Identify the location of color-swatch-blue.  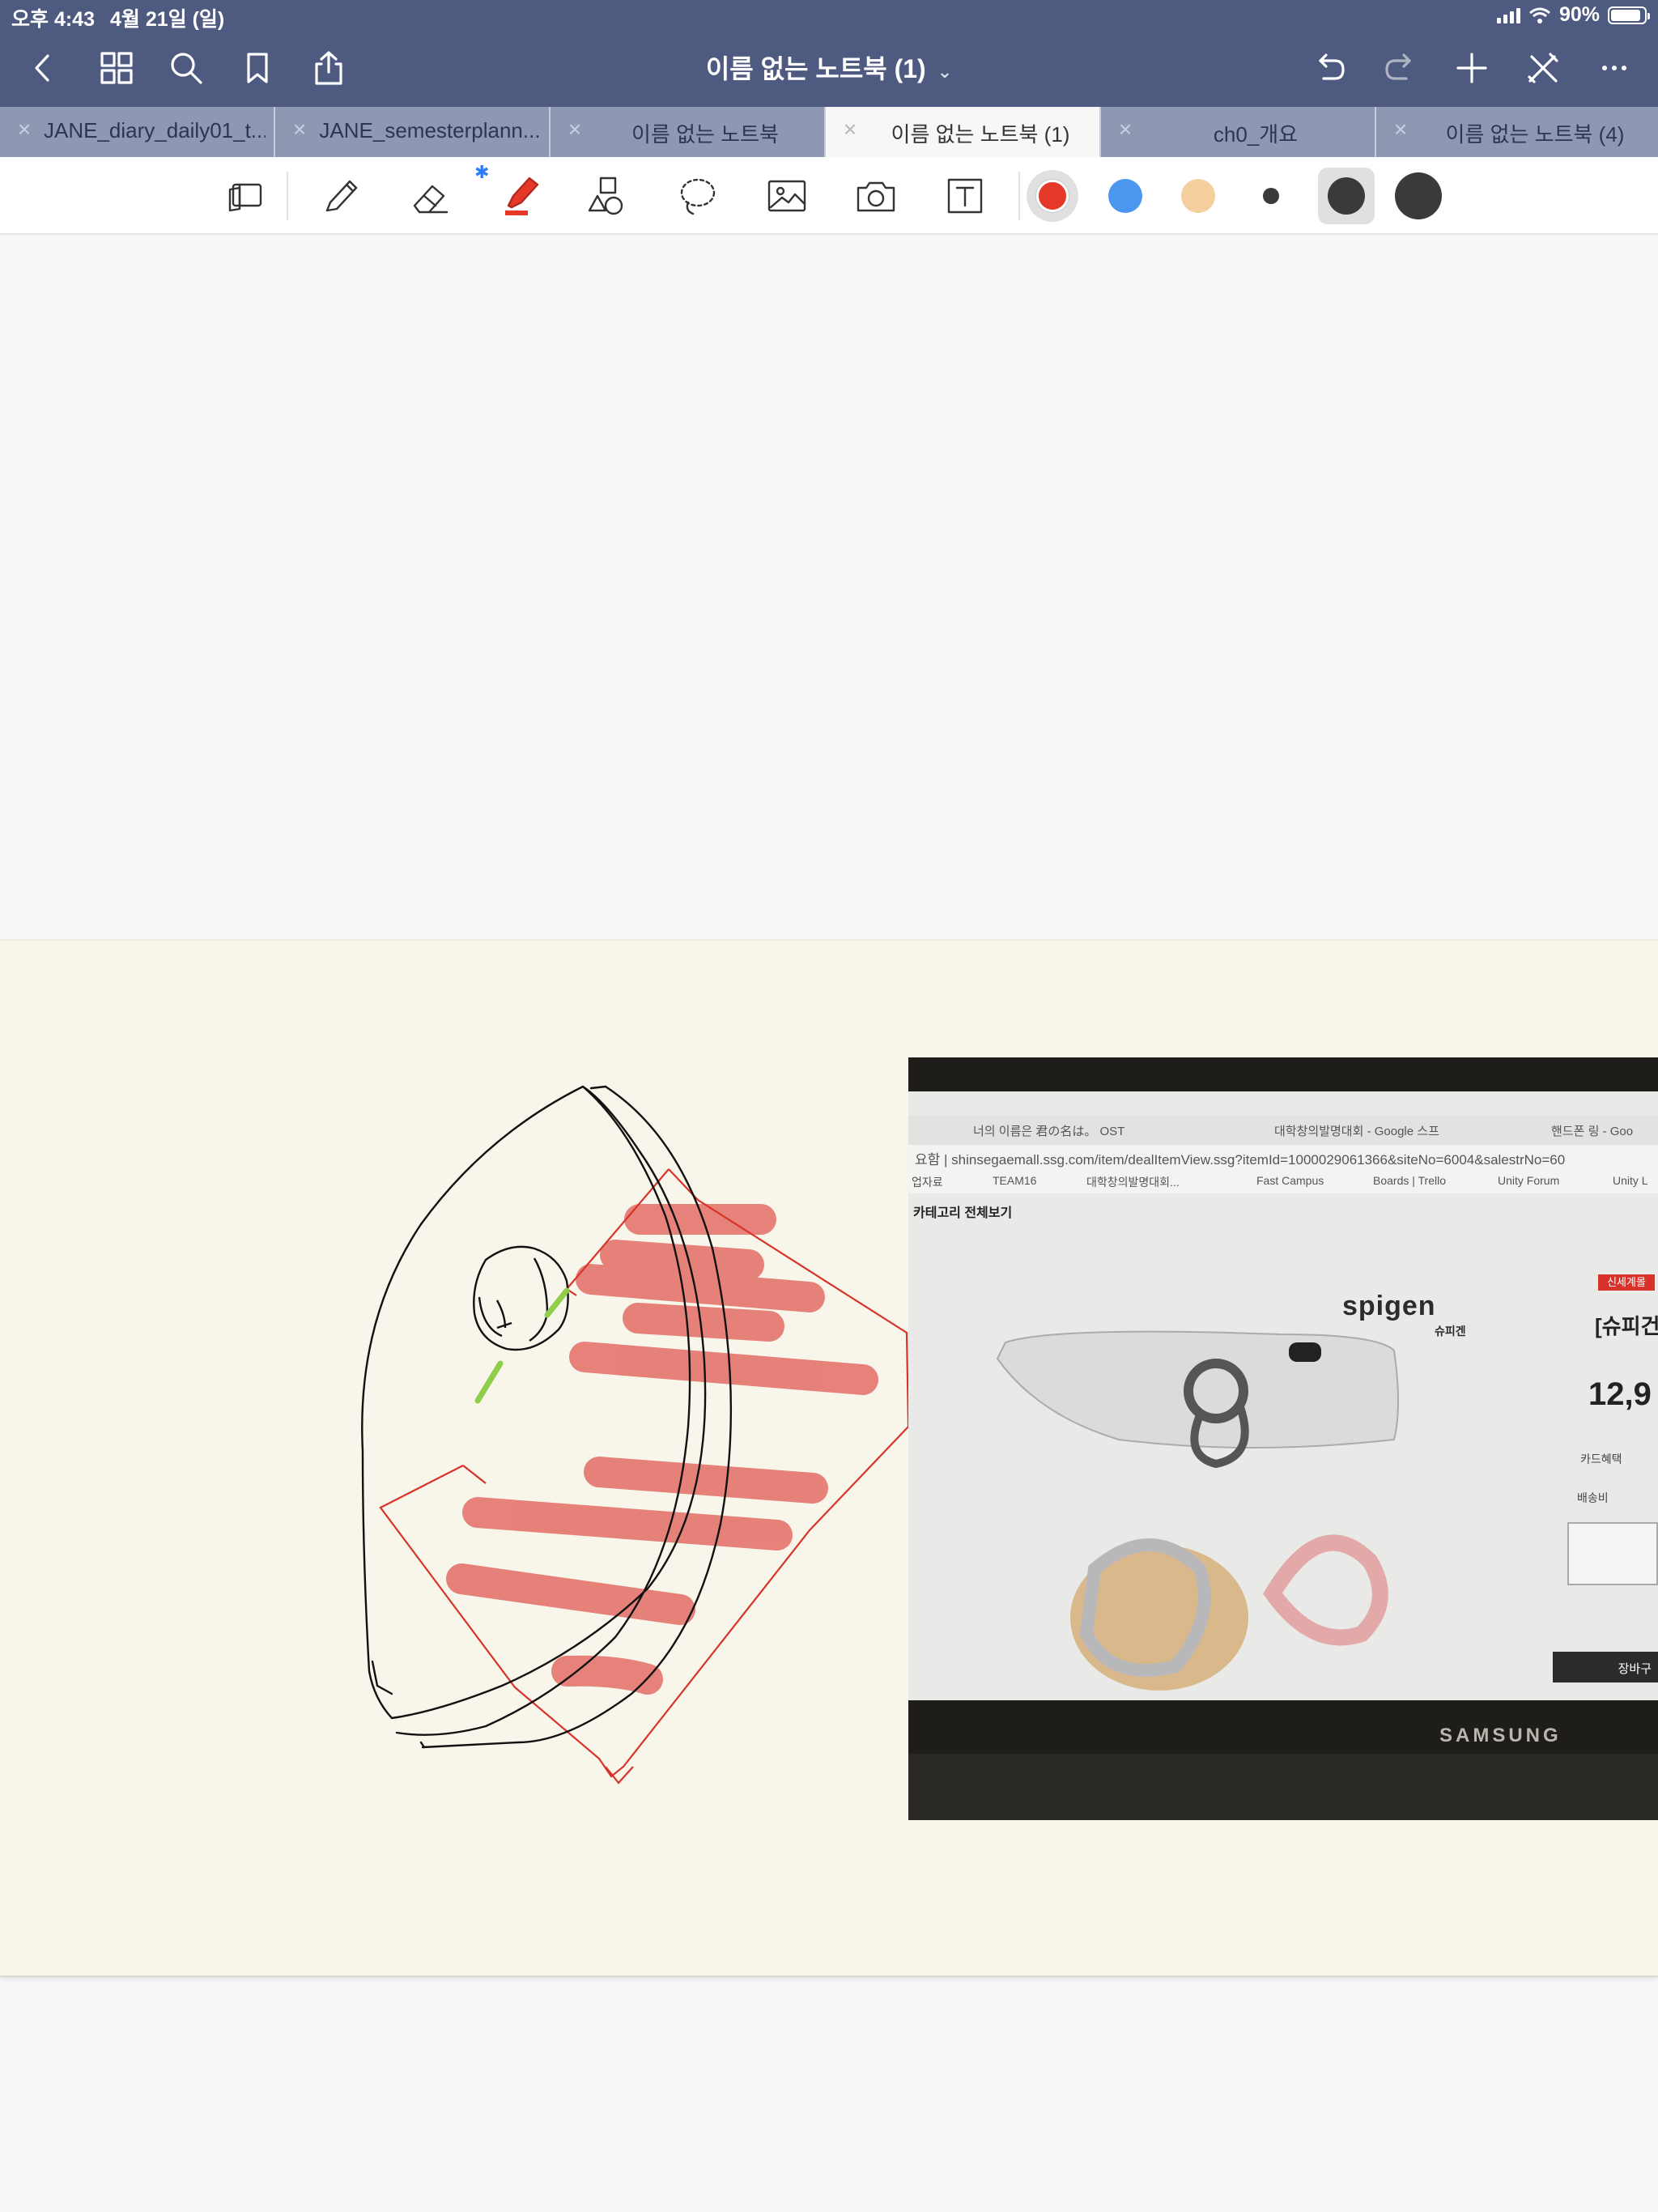
(1125, 196).